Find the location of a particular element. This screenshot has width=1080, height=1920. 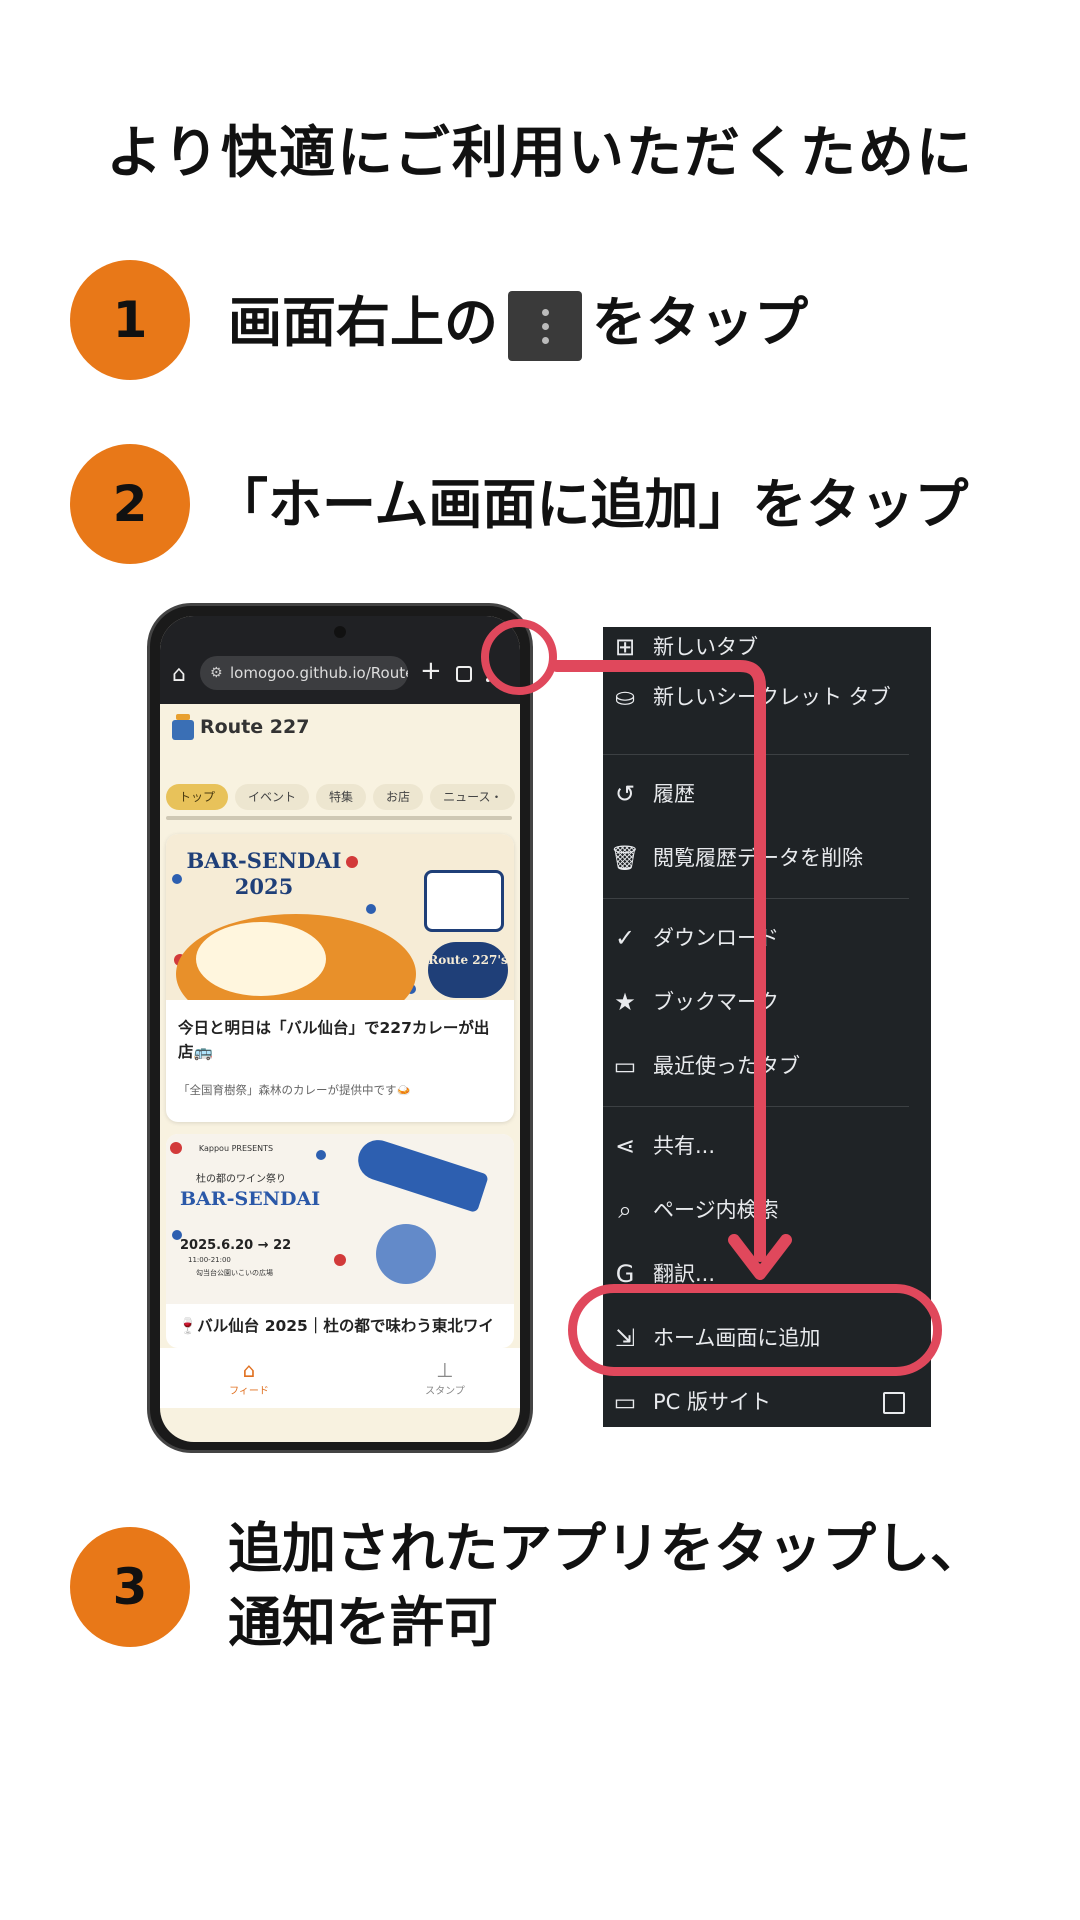

category-tabs: トップ イベント 特集 お店 ニュース・ is located at coordinates (343, 799).